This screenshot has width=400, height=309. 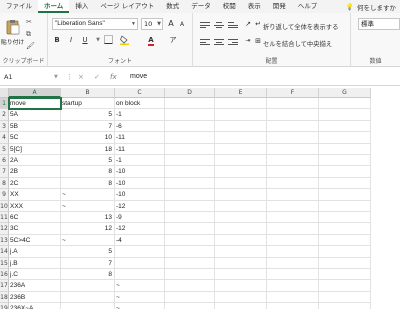 I want to click on cell: 236B, so click(x=35, y=297).